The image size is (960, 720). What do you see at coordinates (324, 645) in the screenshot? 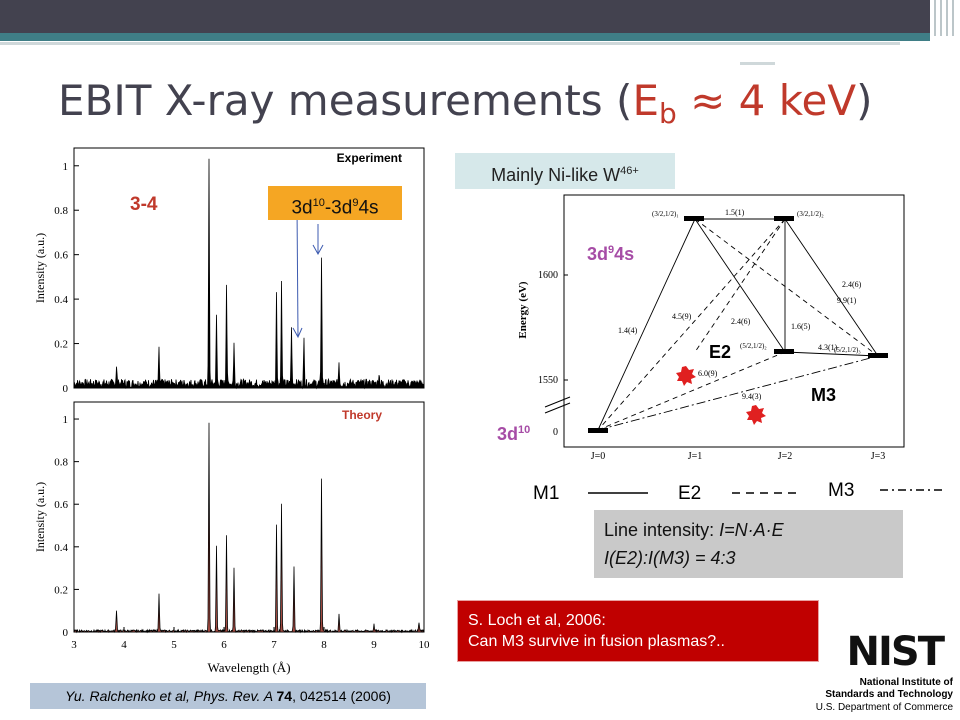
I see `tick-label: 8` at bounding box center [324, 645].